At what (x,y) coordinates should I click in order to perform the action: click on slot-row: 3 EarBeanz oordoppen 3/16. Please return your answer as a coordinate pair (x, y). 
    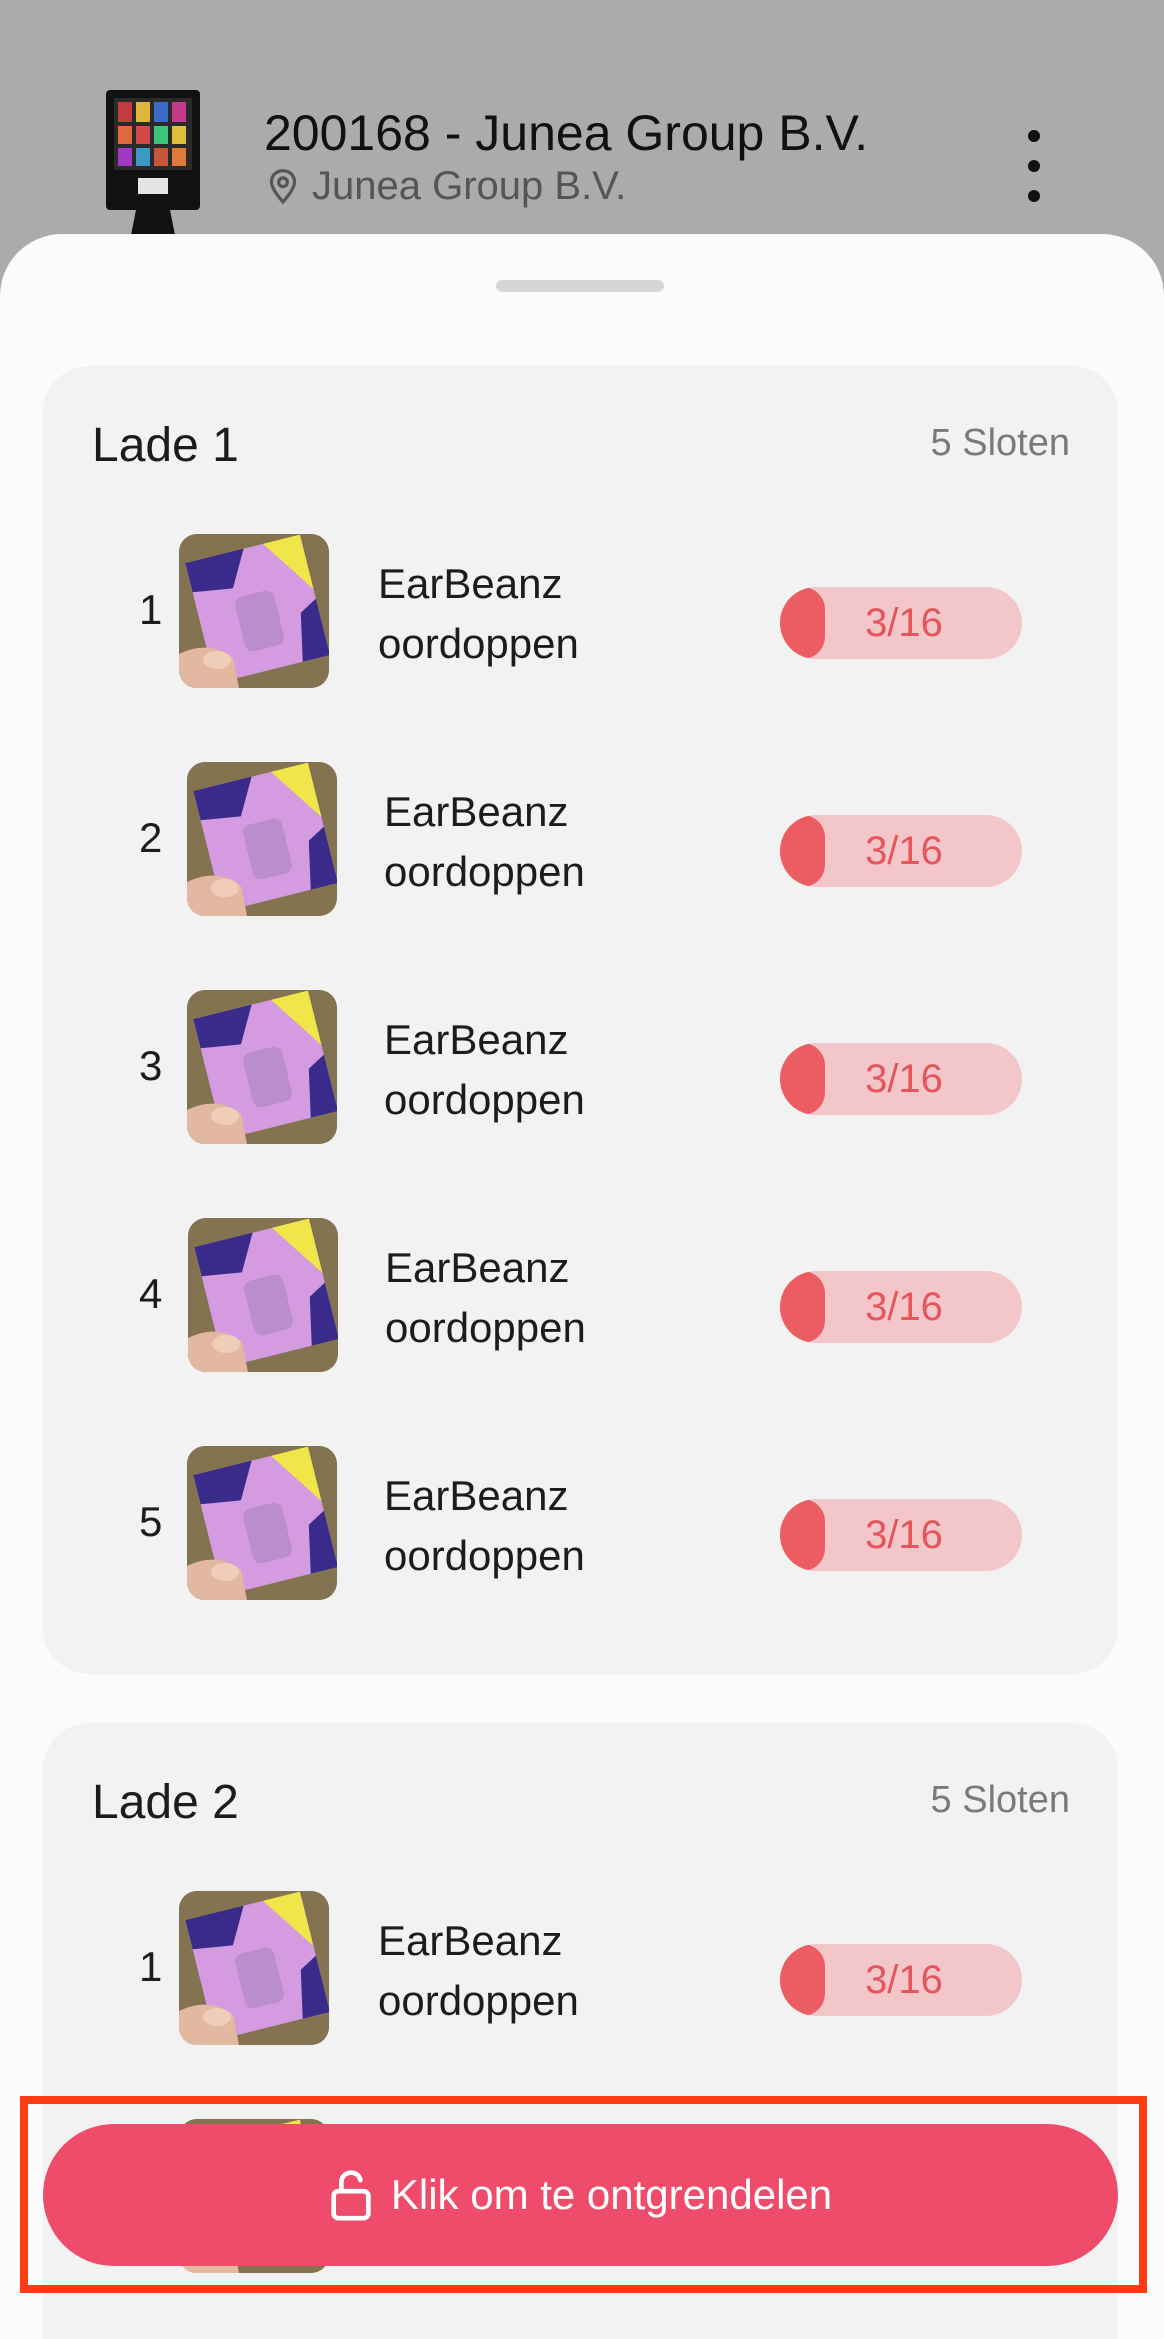
    Looking at the image, I should click on (580, 1068).